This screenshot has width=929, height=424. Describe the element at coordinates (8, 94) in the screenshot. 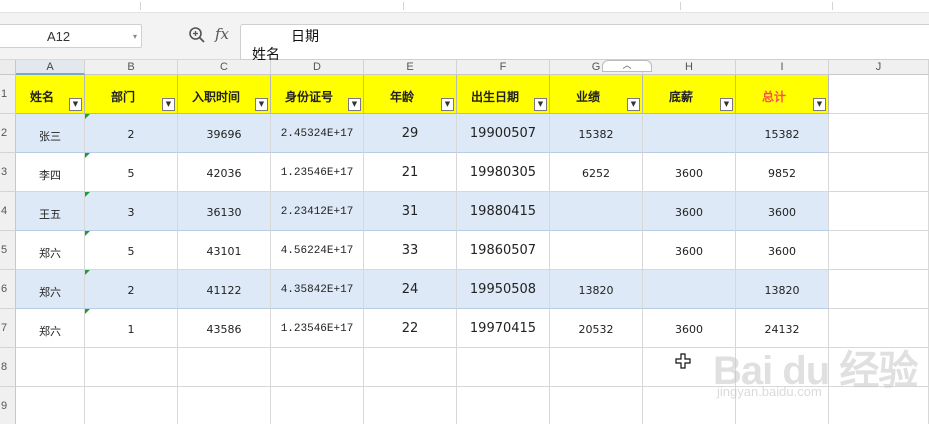

I see `row-header-1: 1` at that location.